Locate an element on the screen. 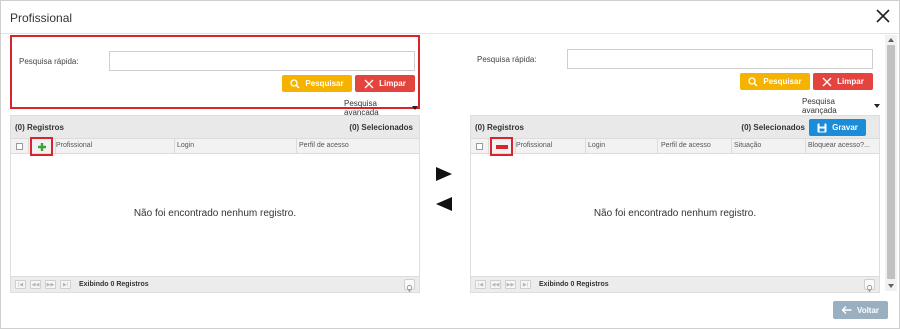  advanced-search-label: Pesquisa avançada is located at coordinates (819, 106).